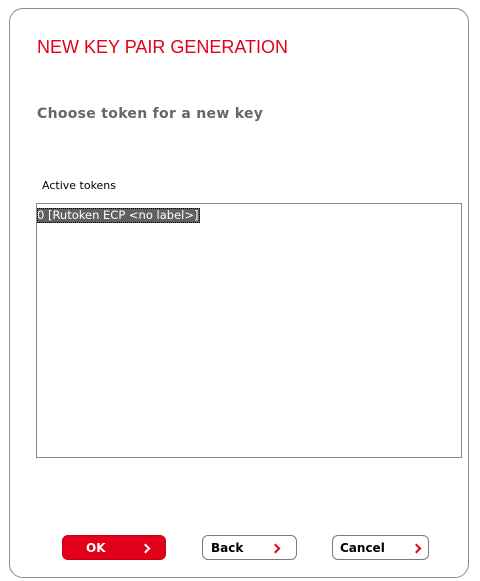 This screenshot has height=581, width=480. I want to click on dialog-title: NEW KEY PAIR GENERATION, so click(163, 47).